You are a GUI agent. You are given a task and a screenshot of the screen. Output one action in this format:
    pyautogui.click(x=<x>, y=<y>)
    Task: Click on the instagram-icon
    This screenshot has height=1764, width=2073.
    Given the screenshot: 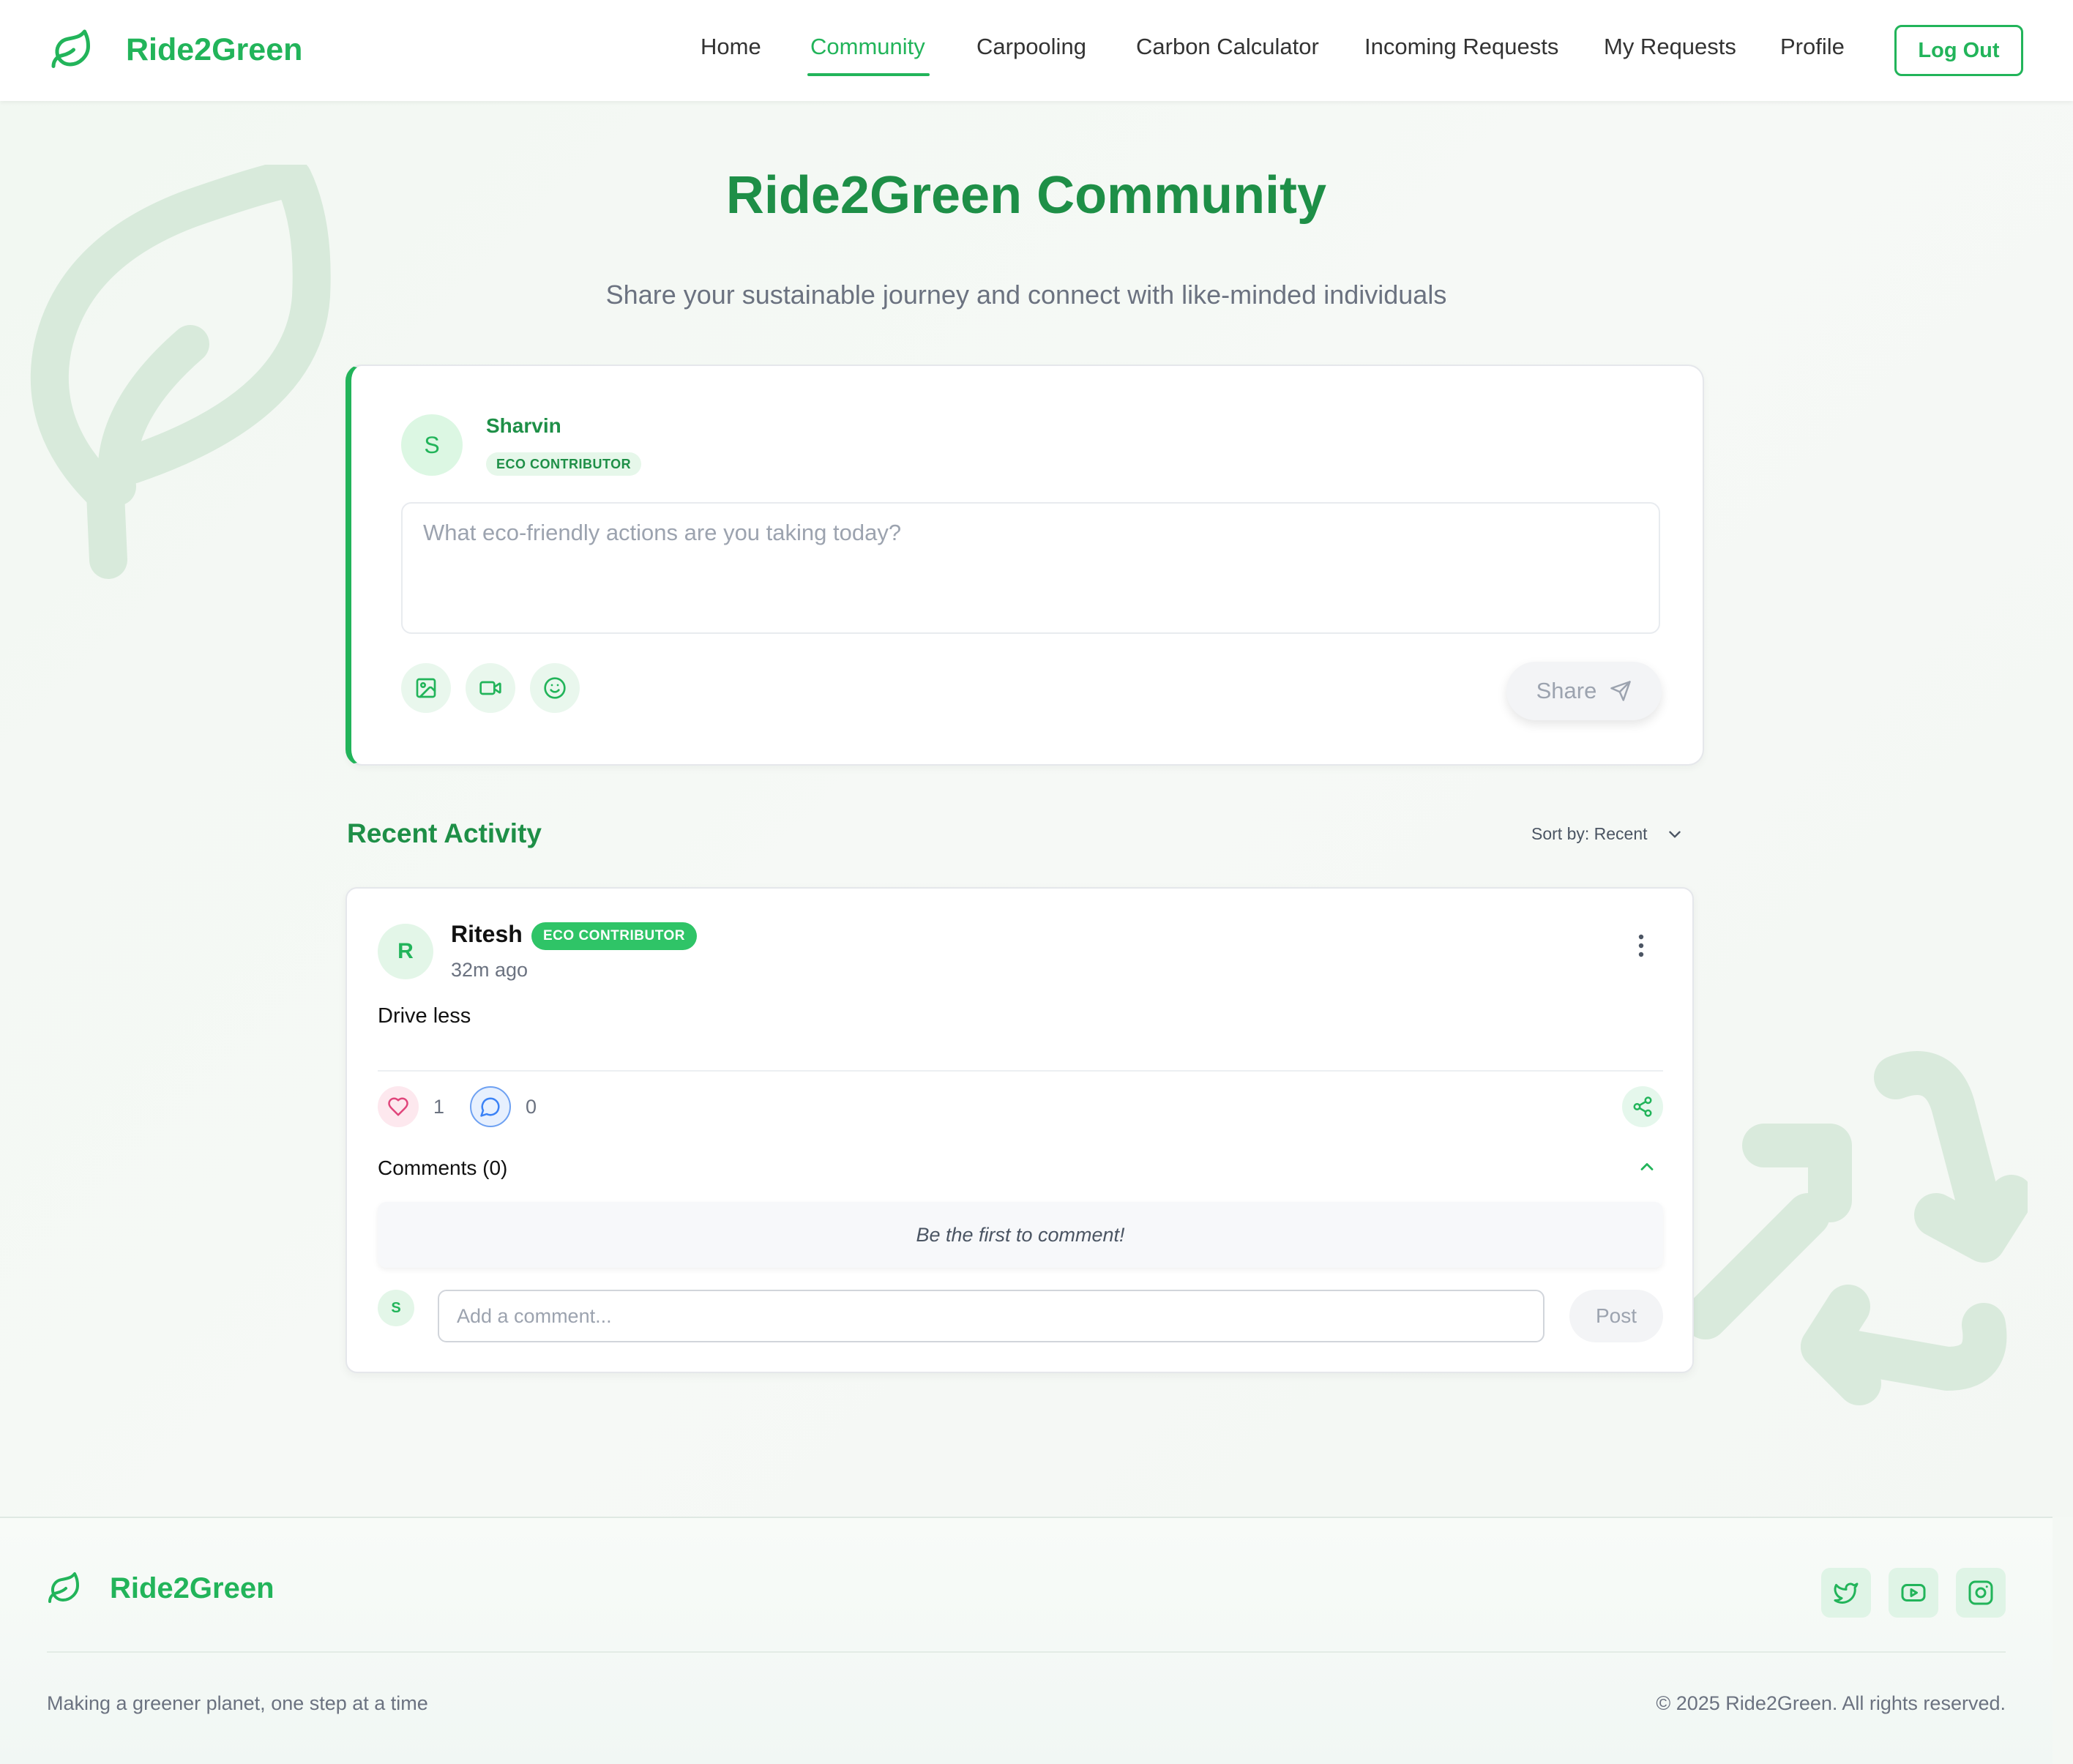 What is the action you would take?
    pyautogui.click(x=1980, y=1592)
    